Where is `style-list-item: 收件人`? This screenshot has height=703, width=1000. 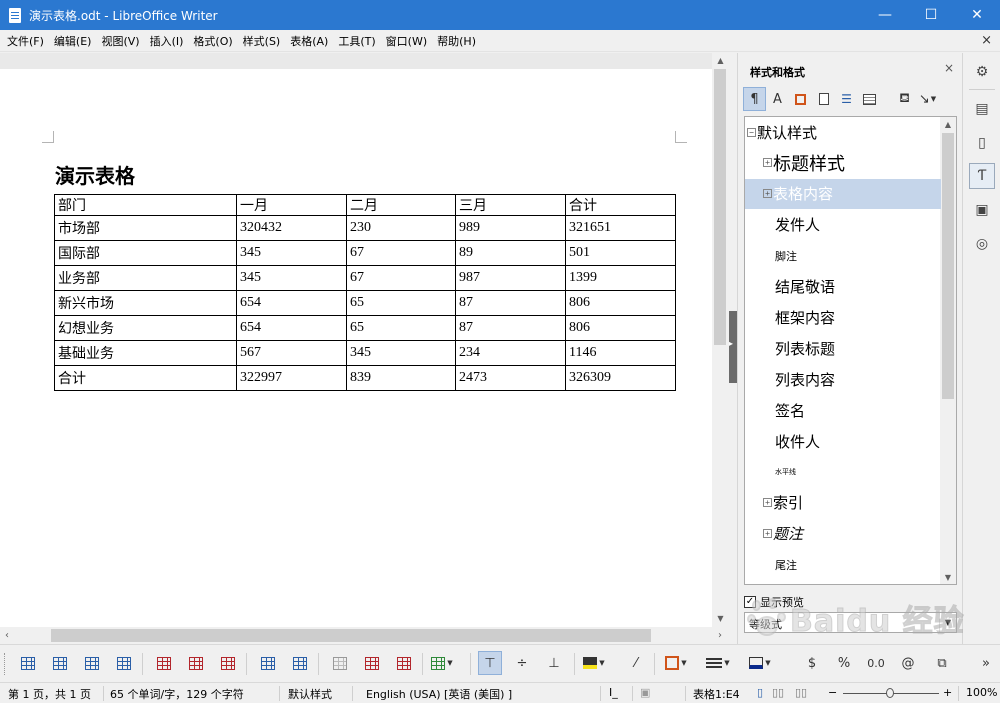 style-list-item: 收件人 is located at coordinates (843, 441).